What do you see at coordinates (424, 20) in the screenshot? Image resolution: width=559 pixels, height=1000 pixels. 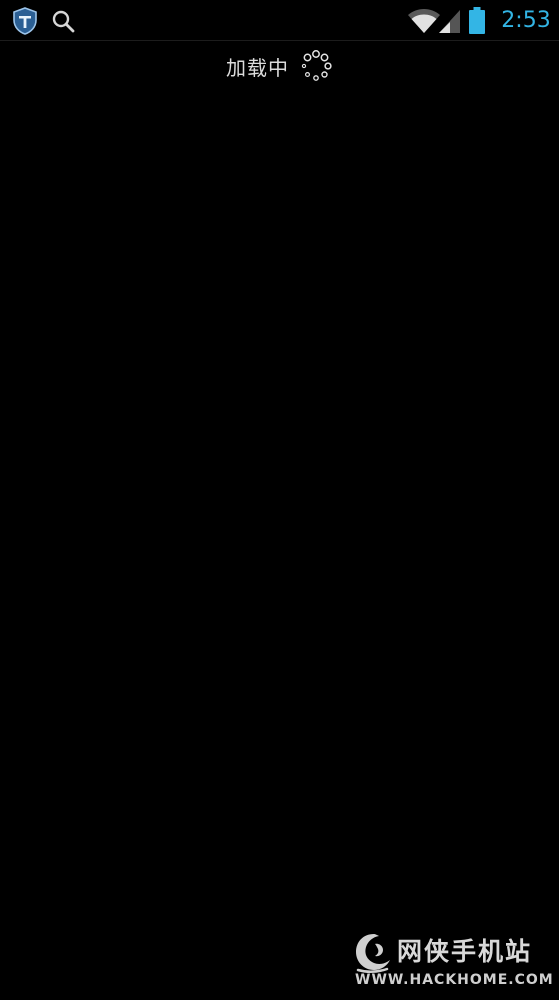 I see `wifi-icon` at bounding box center [424, 20].